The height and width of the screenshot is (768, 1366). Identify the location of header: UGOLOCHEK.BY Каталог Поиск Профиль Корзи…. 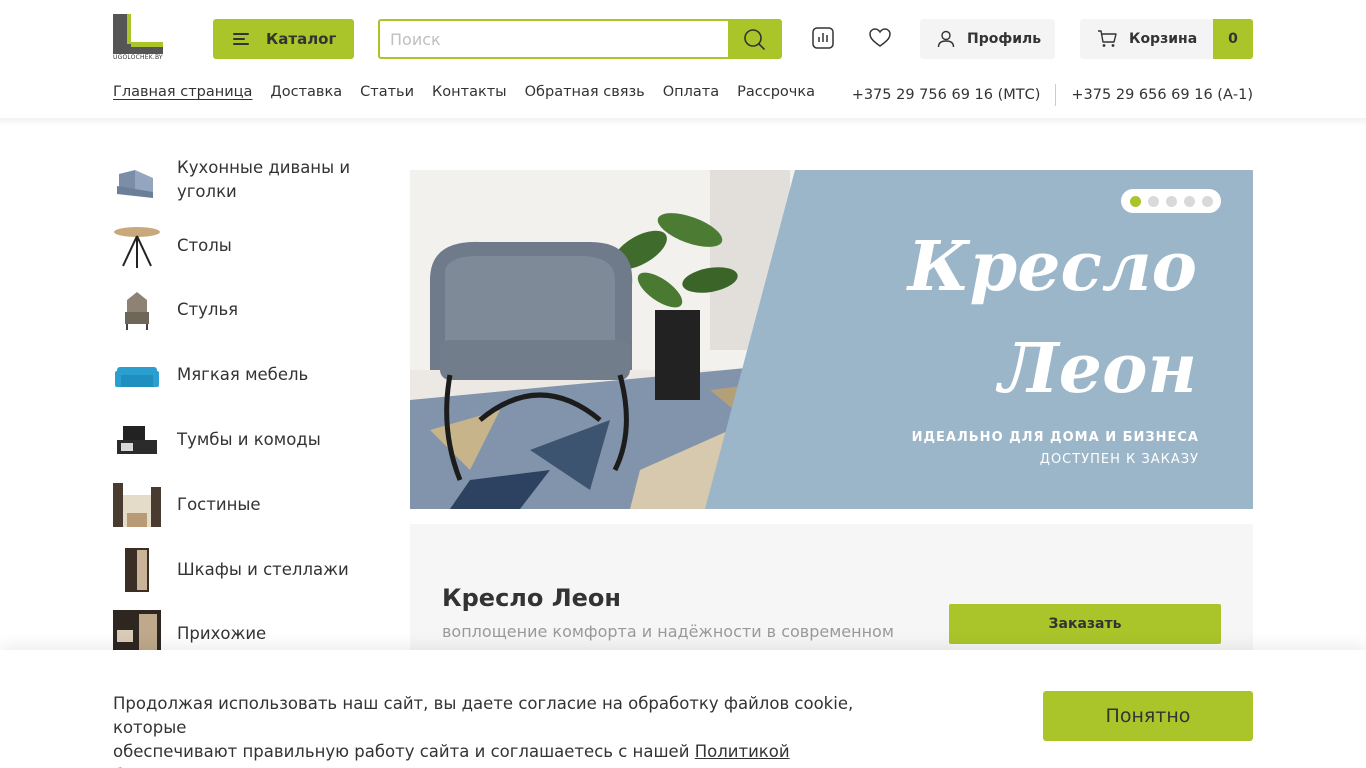
(683, 39).